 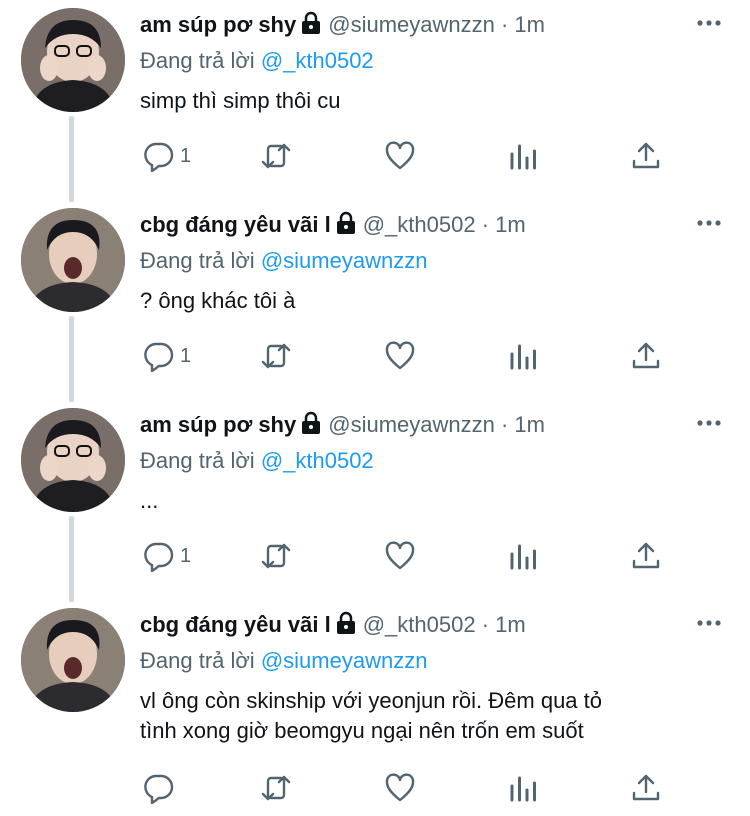 What do you see at coordinates (218, 300) in the screenshot?
I see `tweet-text: ? ông khác tôi à` at bounding box center [218, 300].